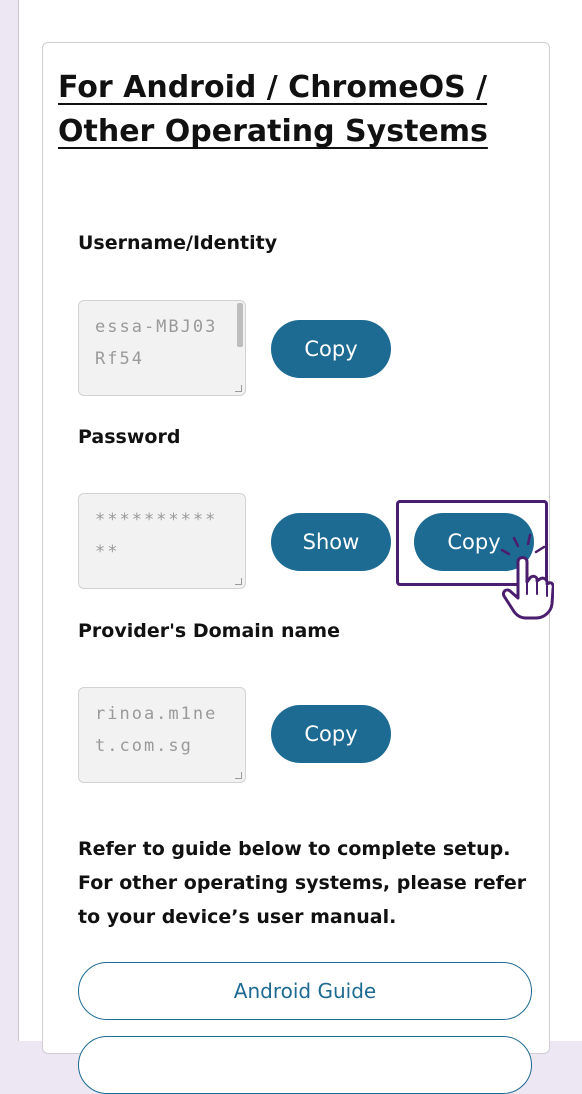 The width and height of the screenshot is (582, 1094). Describe the element at coordinates (527, 576) in the screenshot. I see `hand-pointer-icon` at that location.